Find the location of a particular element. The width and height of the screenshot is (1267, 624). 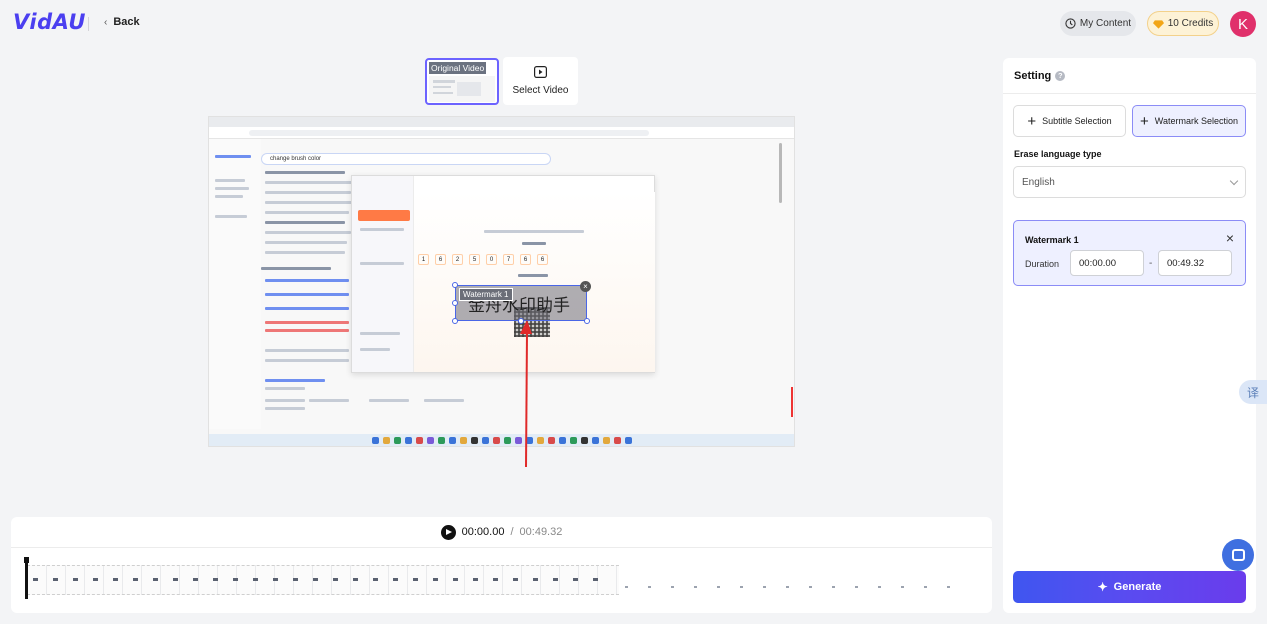

chevron-down-icon is located at coordinates (1234, 180).